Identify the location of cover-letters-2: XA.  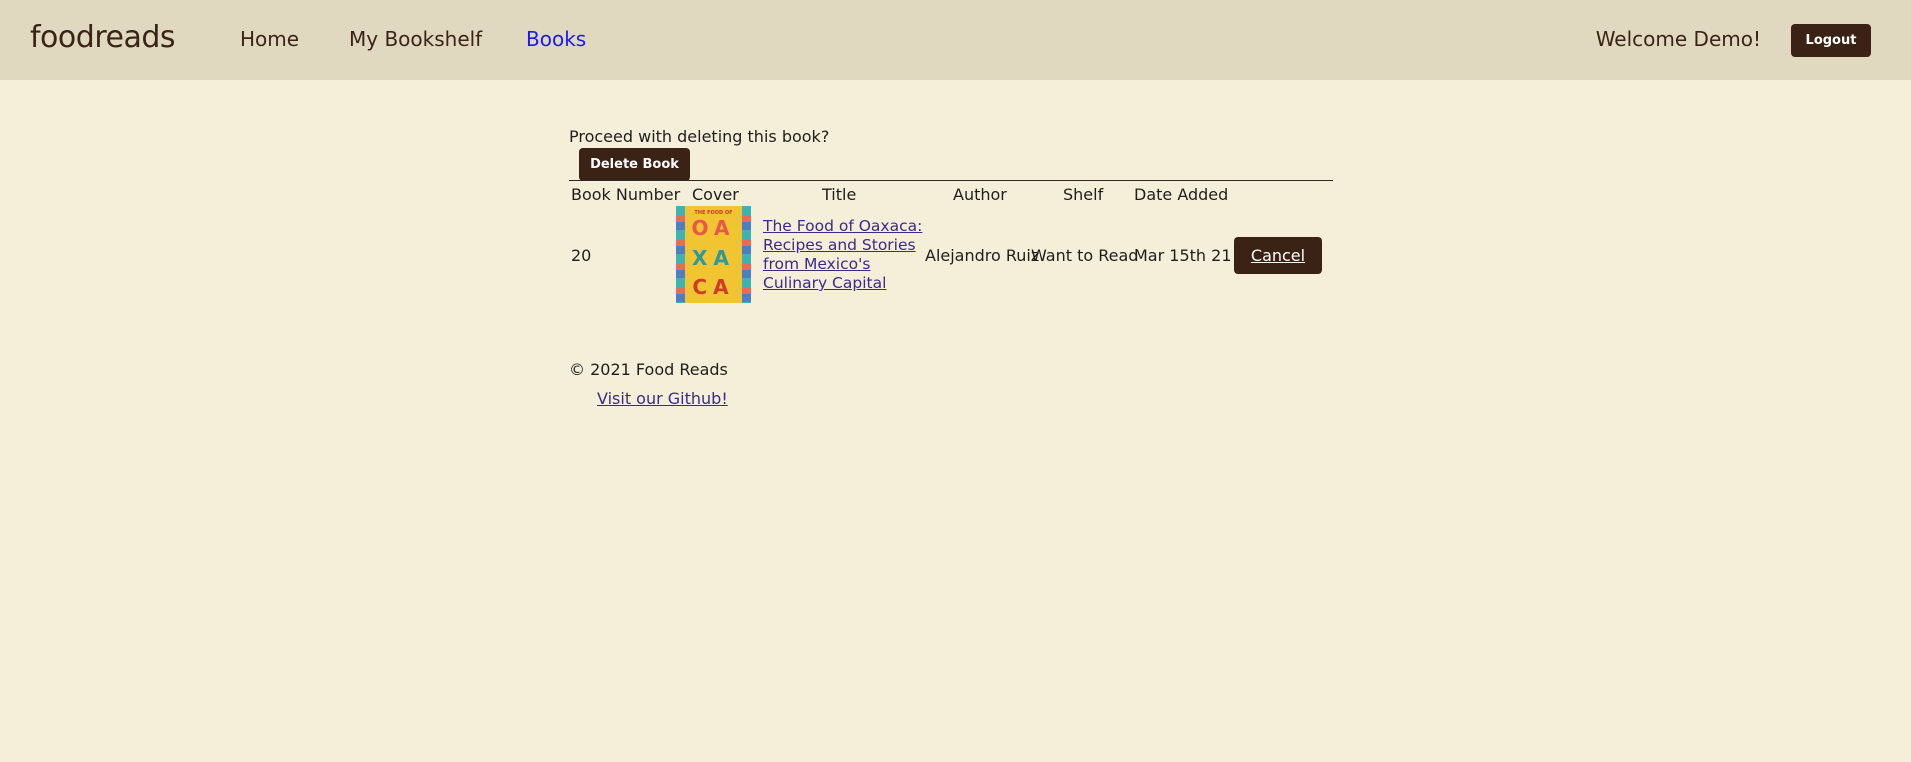
(713, 258).